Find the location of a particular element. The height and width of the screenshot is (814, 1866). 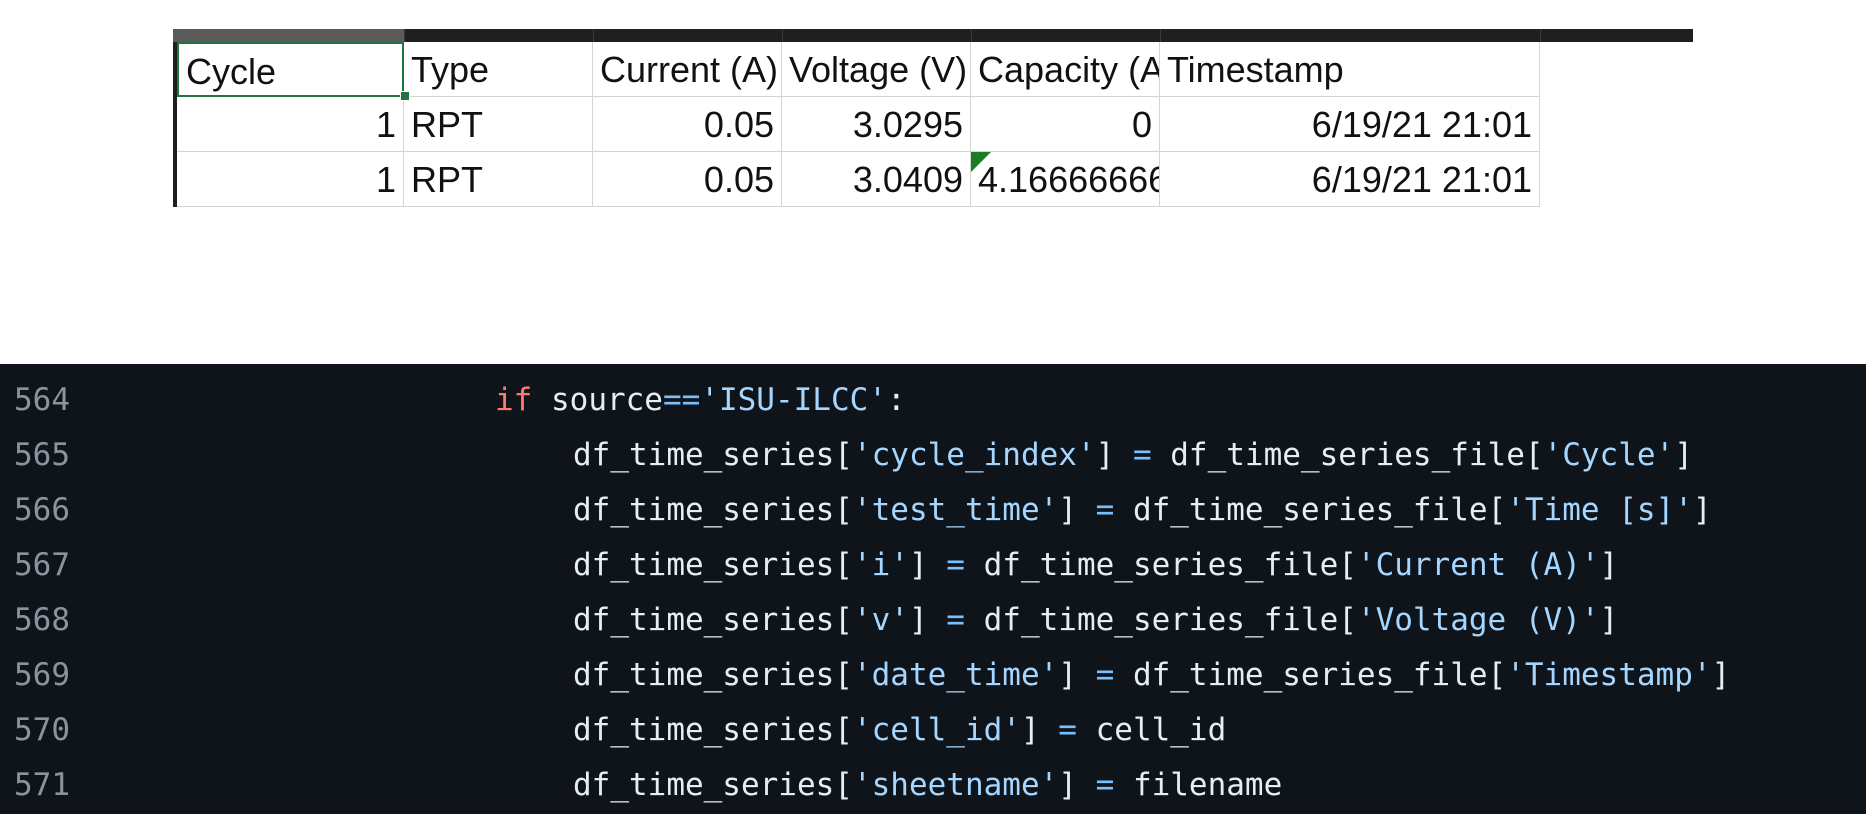

string-token: 'cycle_index' is located at coordinates (974, 455).